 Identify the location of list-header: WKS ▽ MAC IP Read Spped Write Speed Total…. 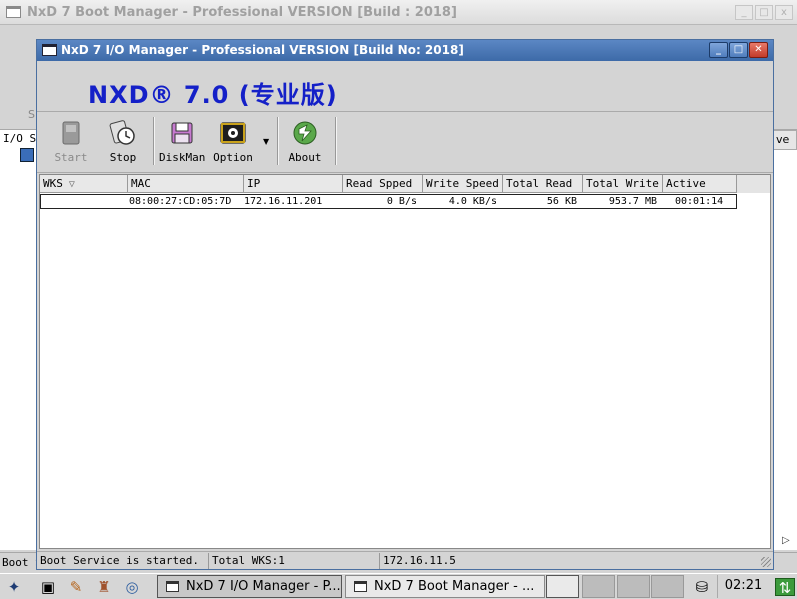
(405, 184).